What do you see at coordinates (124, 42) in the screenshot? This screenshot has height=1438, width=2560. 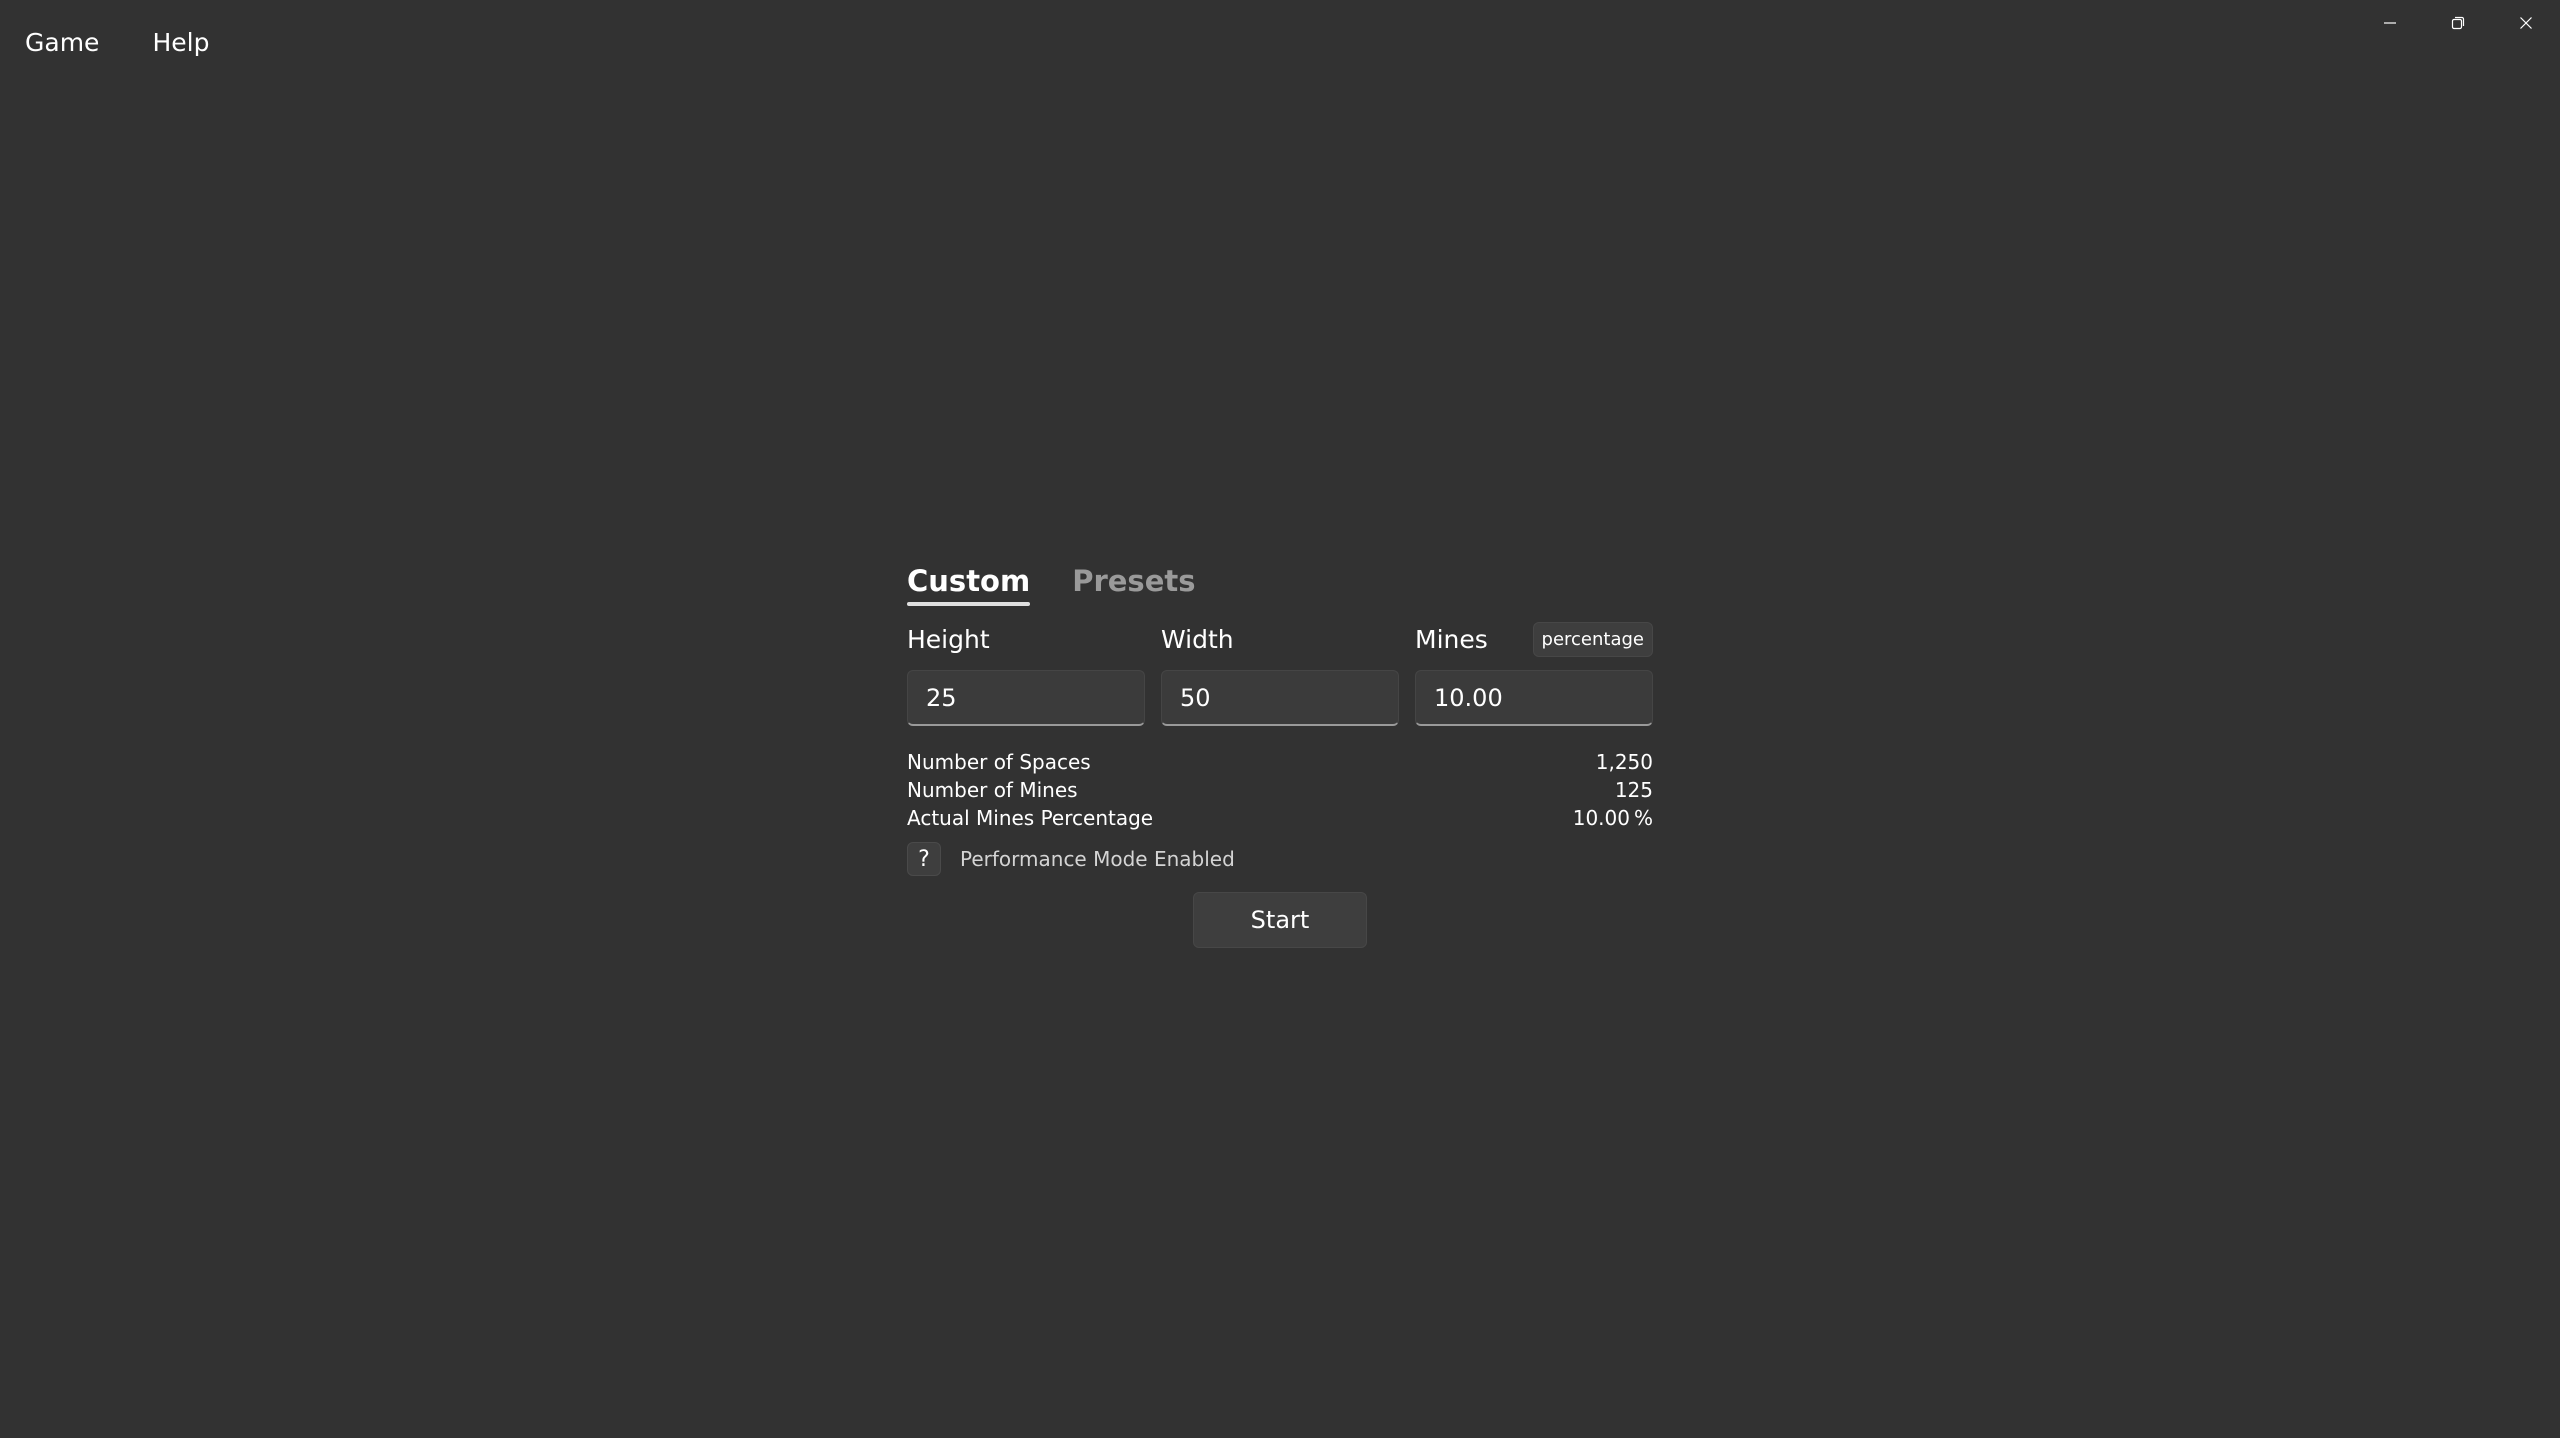 I see `menu-bar: Game Help` at bounding box center [124, 42].